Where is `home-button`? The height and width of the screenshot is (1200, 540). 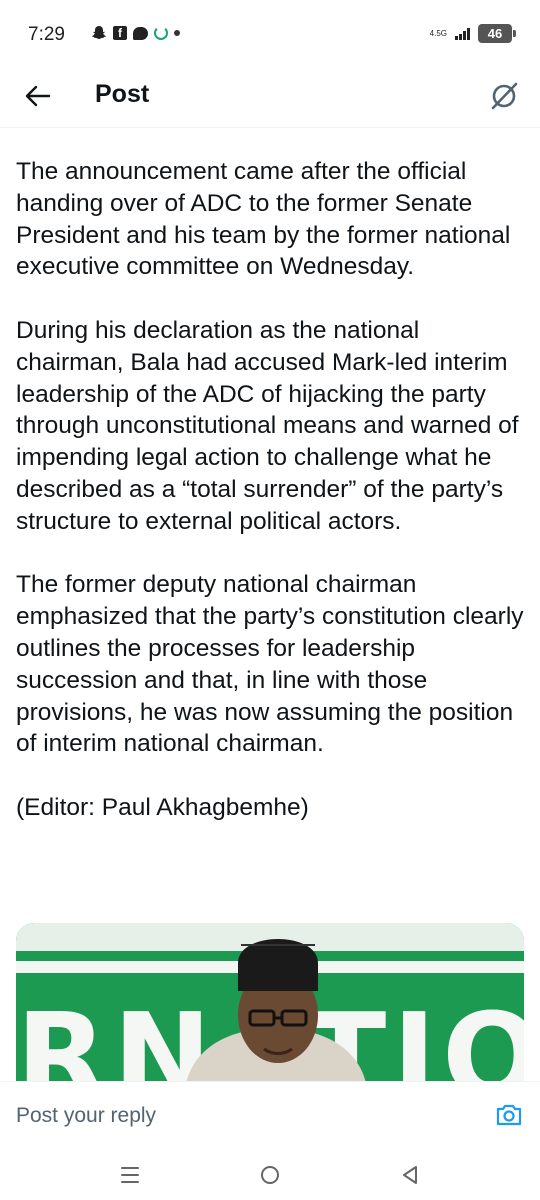
home-button is located at coordinates (270, 1175).